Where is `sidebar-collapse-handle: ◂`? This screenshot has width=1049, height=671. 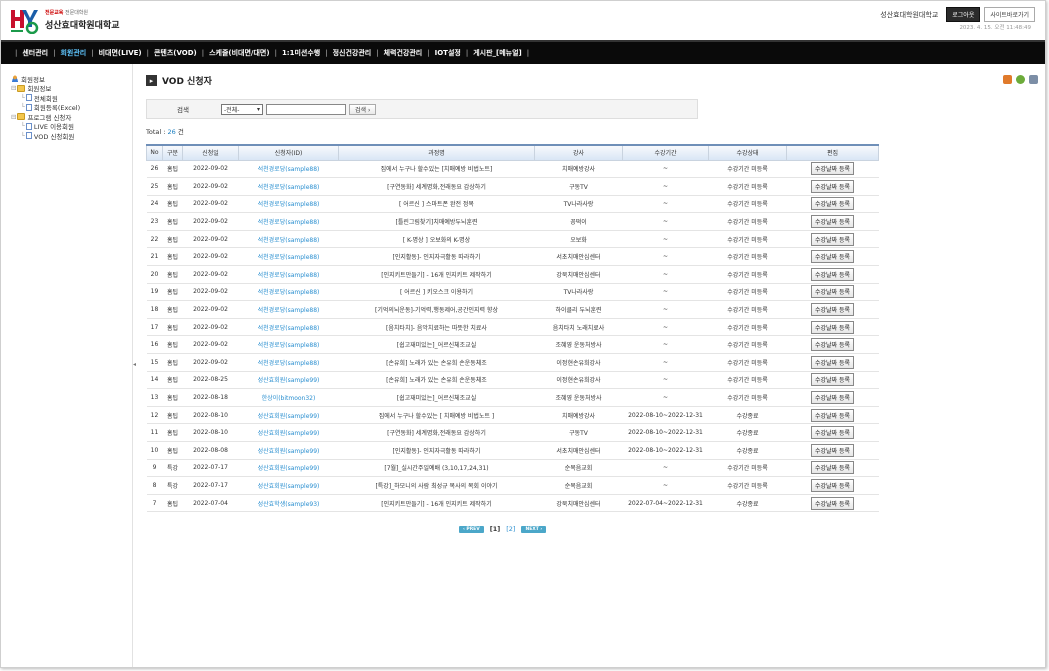 sidebar-collapse-handle: ◂ is located at coordinates (135, 367).